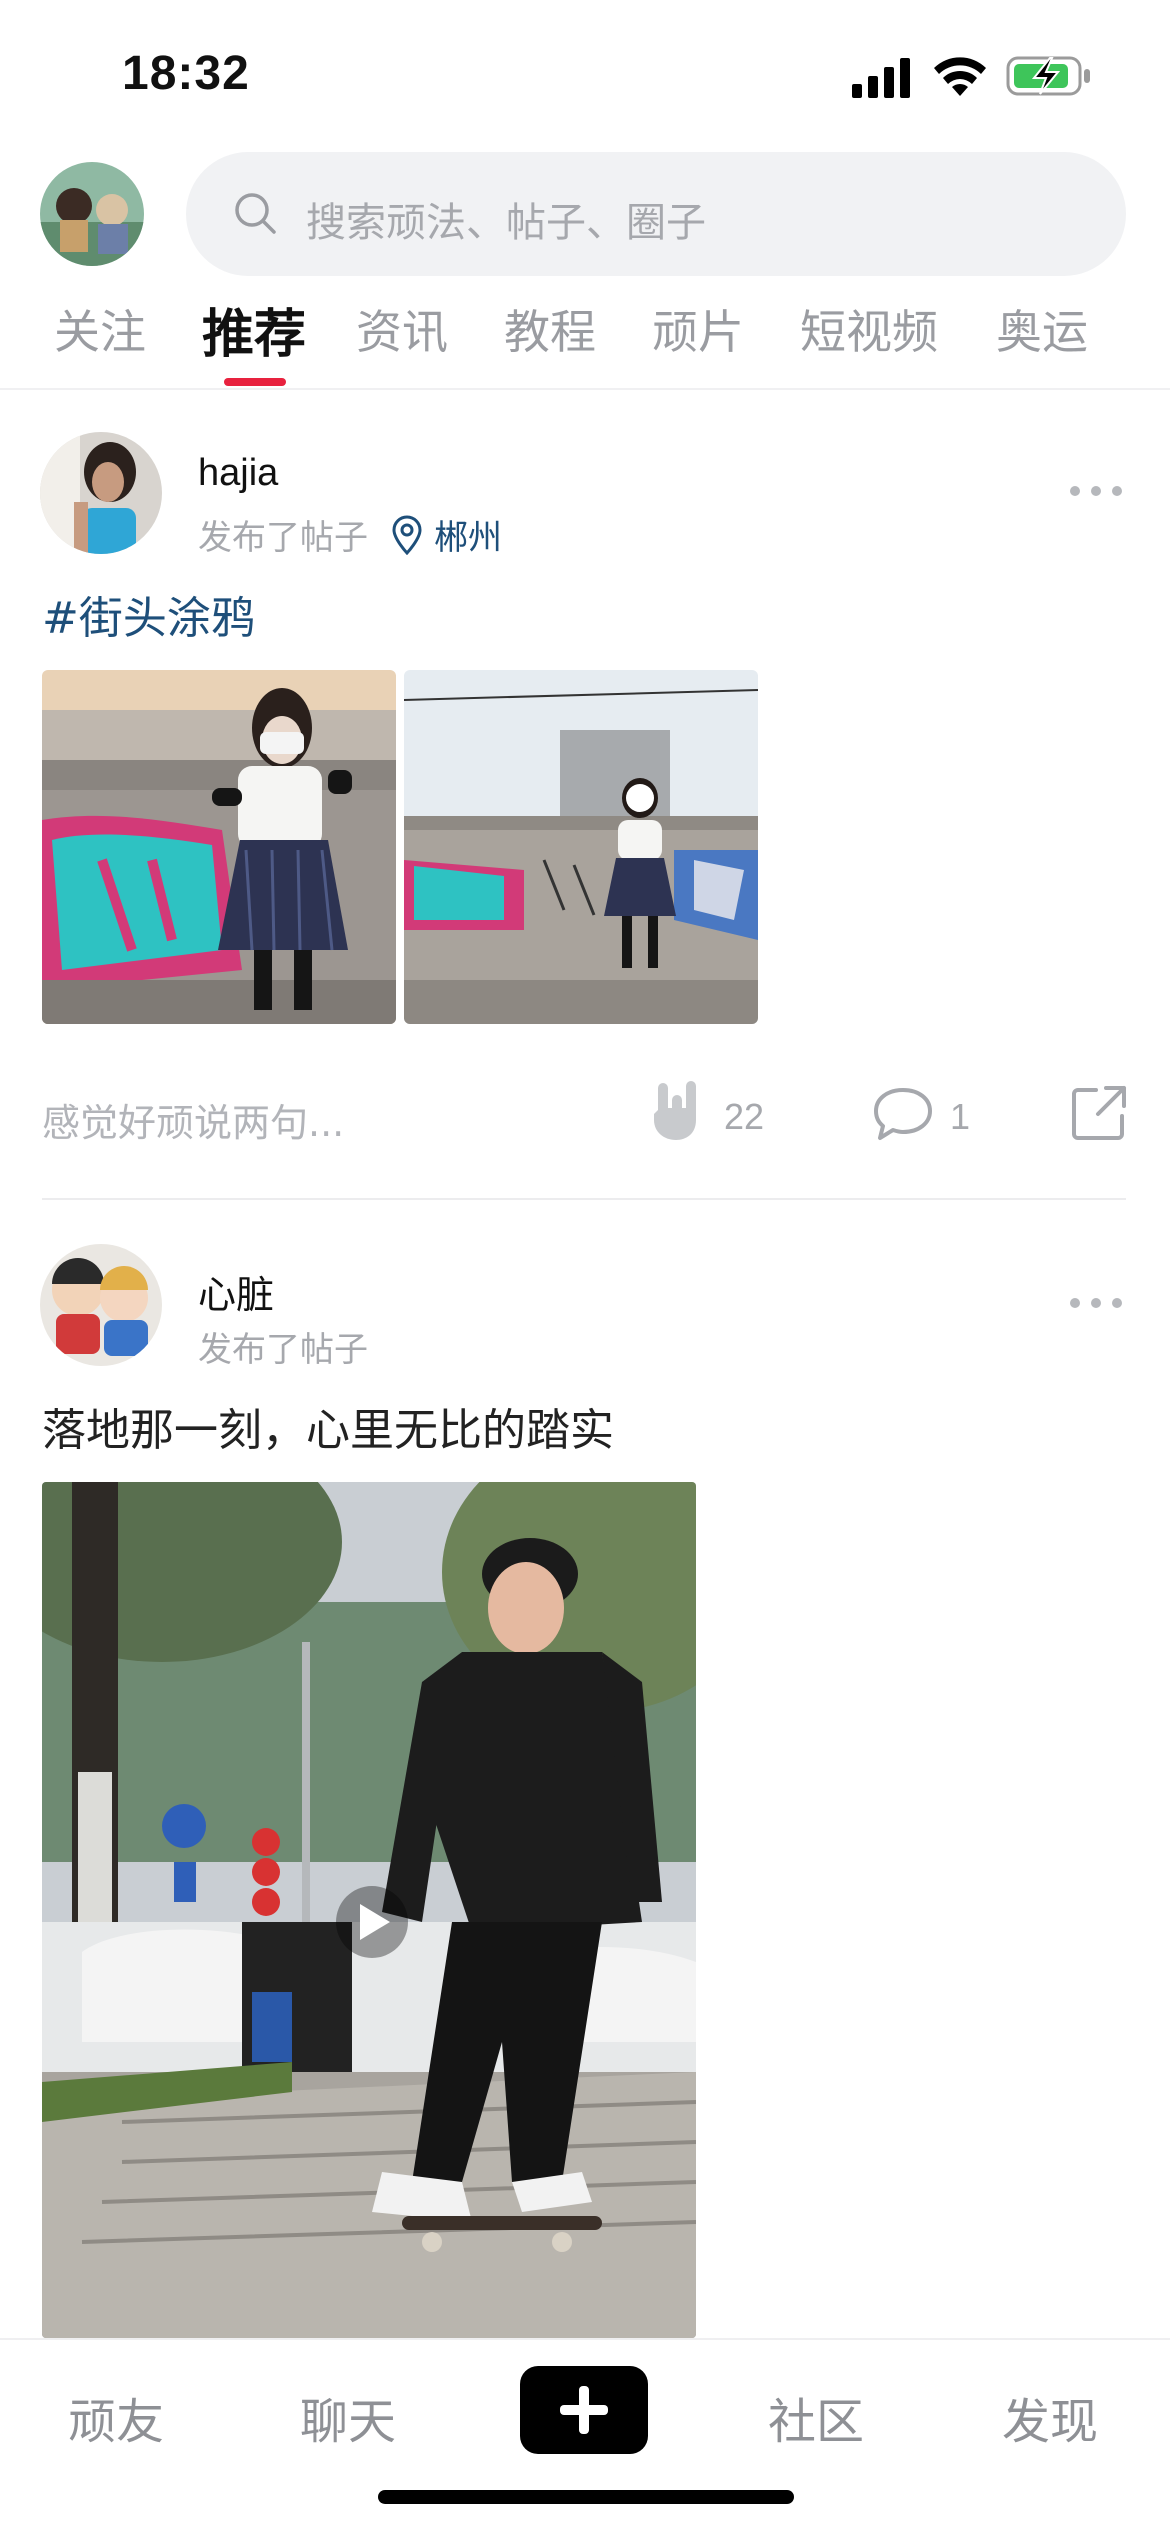  Describe the element at coordinates (348, 2417) in the screenshot. I see `nav-chat: 聊天` at that location.